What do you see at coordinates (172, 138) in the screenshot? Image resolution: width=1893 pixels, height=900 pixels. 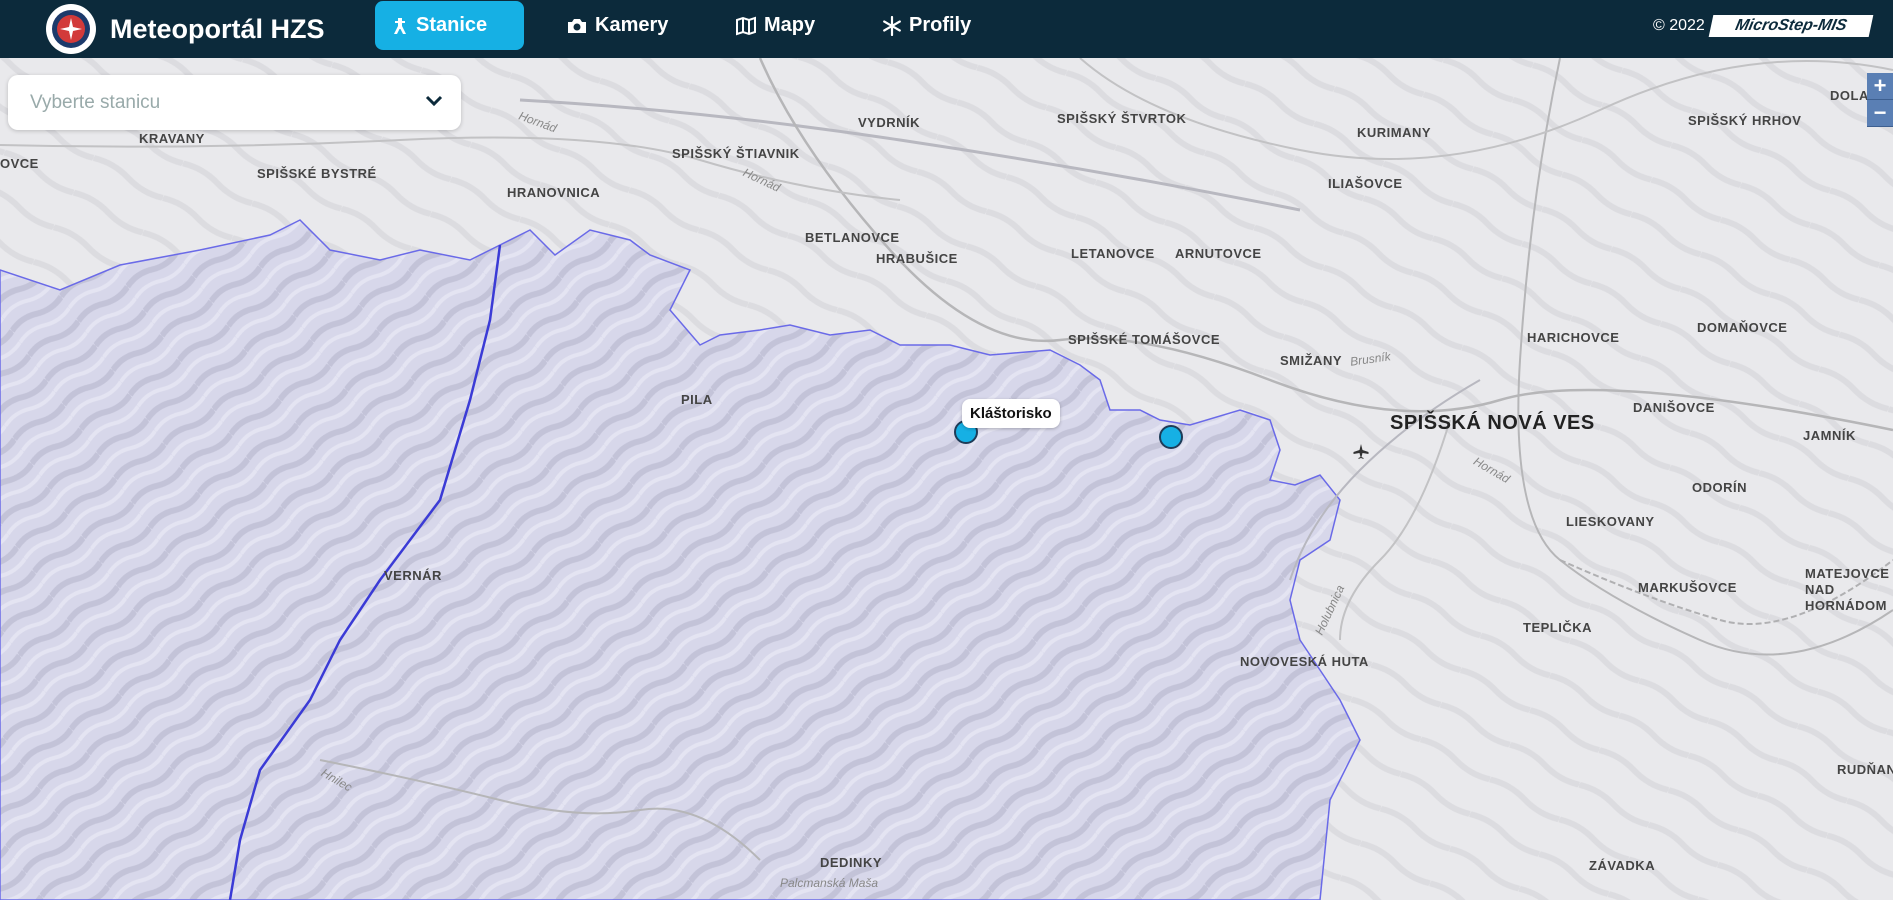 I see `place-label: KRAVANY` at bounding box center [172, 138].